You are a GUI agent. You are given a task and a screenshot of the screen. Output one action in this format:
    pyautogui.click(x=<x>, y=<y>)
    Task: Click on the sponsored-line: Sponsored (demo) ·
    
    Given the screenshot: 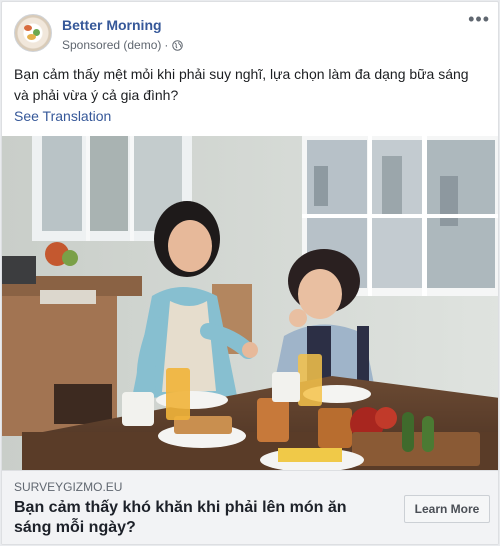 What is the action you would take?
    pyautogui.click(x=123, y=45)
    